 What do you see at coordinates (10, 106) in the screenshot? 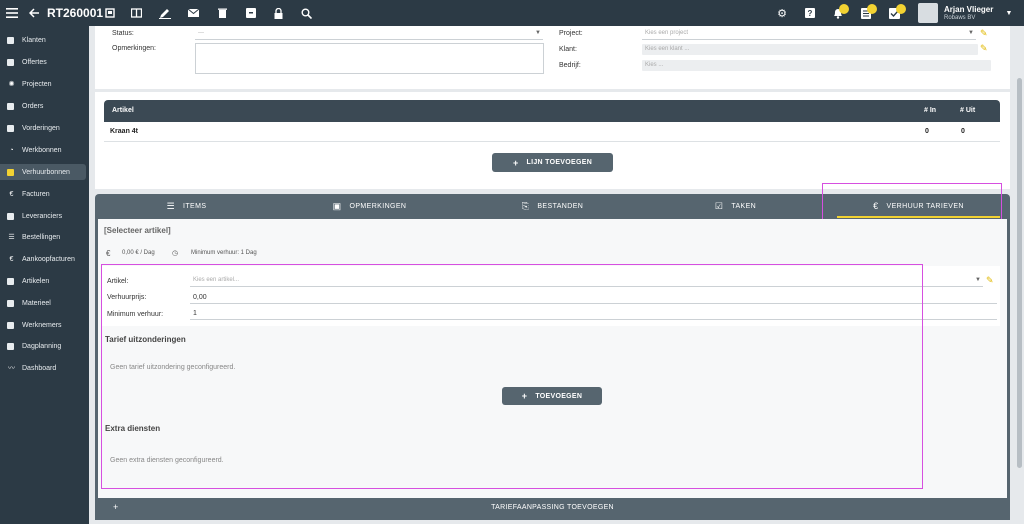
I see `orders-icon` at bounding box center [10, 106].